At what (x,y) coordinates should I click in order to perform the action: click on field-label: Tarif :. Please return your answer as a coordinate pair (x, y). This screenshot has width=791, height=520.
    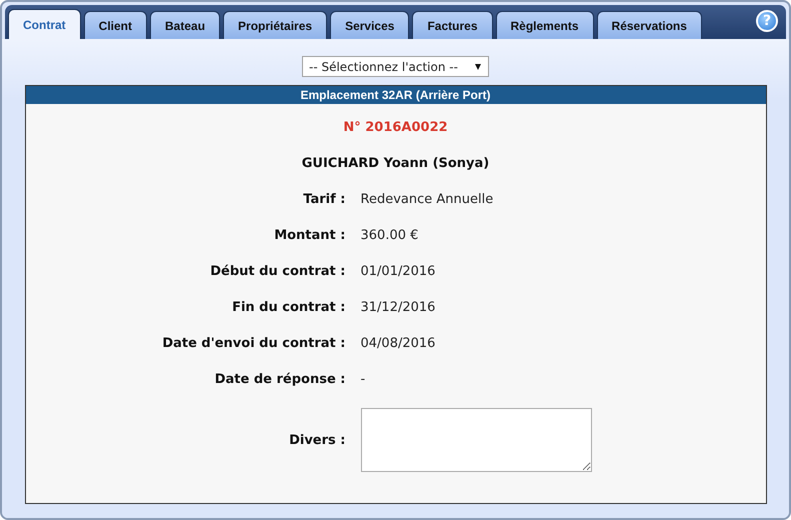
    Looking at the image, I should click on (324, 199).